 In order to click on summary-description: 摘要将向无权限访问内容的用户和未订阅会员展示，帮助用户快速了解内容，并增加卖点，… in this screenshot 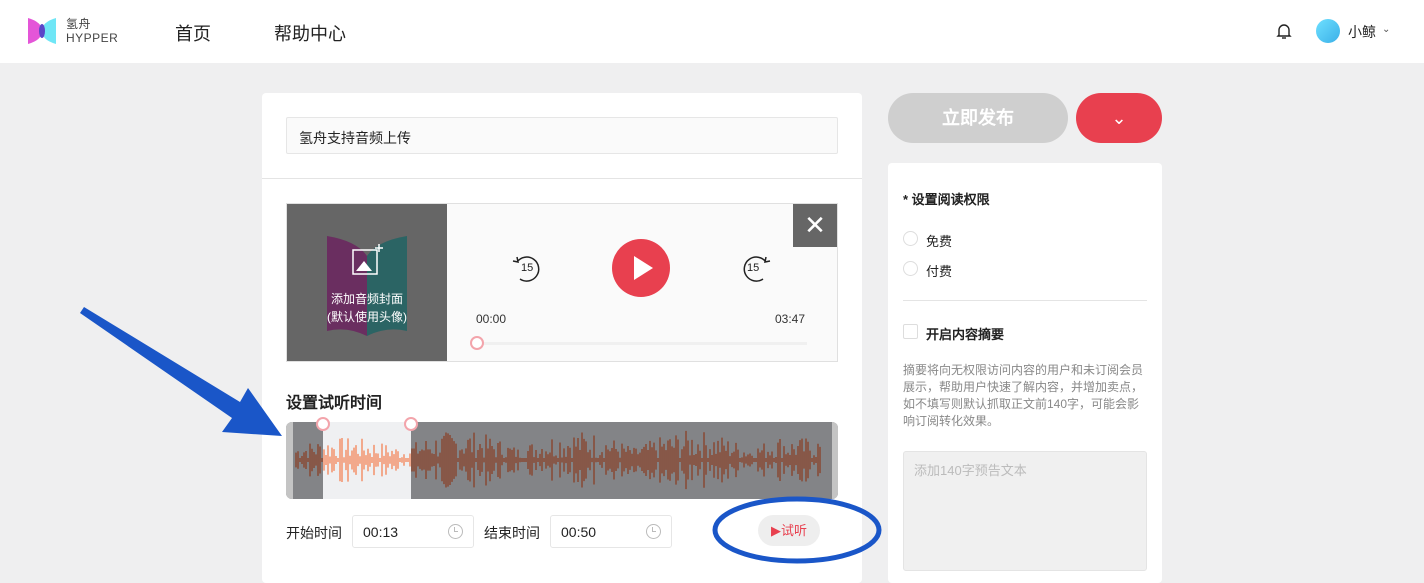, I will do `click(1023, 395)`.